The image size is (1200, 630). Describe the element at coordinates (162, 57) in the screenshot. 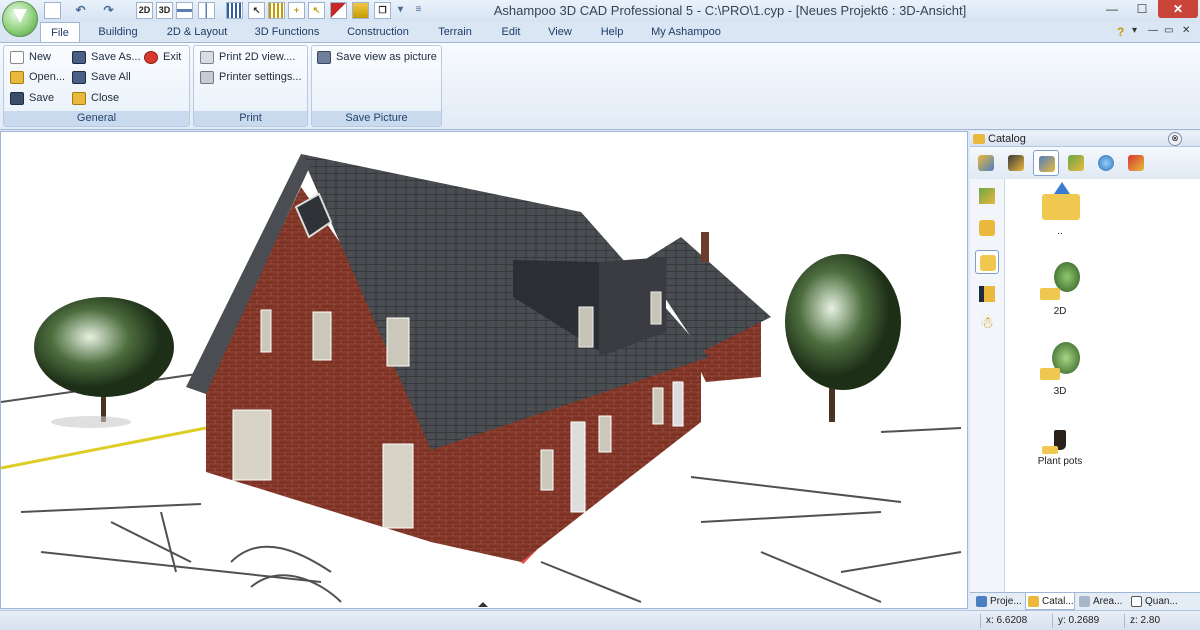

I see `exit-button: Exit` at that location.